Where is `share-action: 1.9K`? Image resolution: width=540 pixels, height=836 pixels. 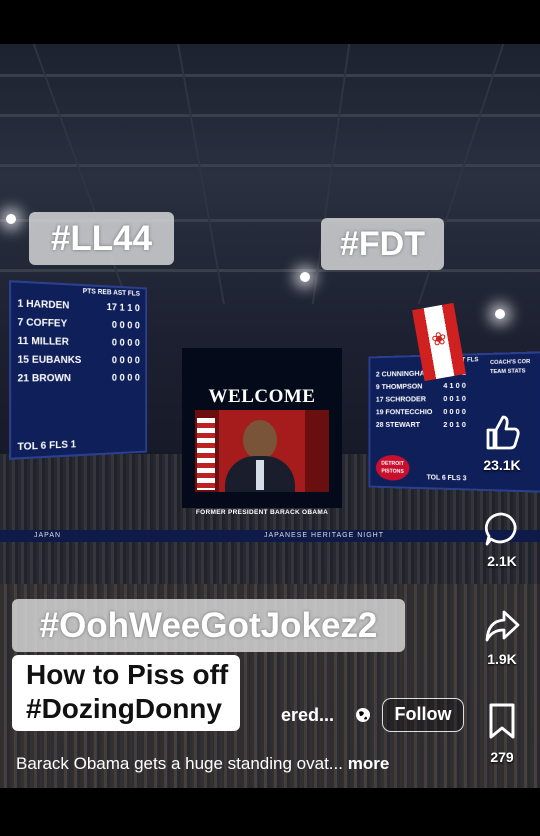
share-action: 1.9K is located at coordinates (502, 637).